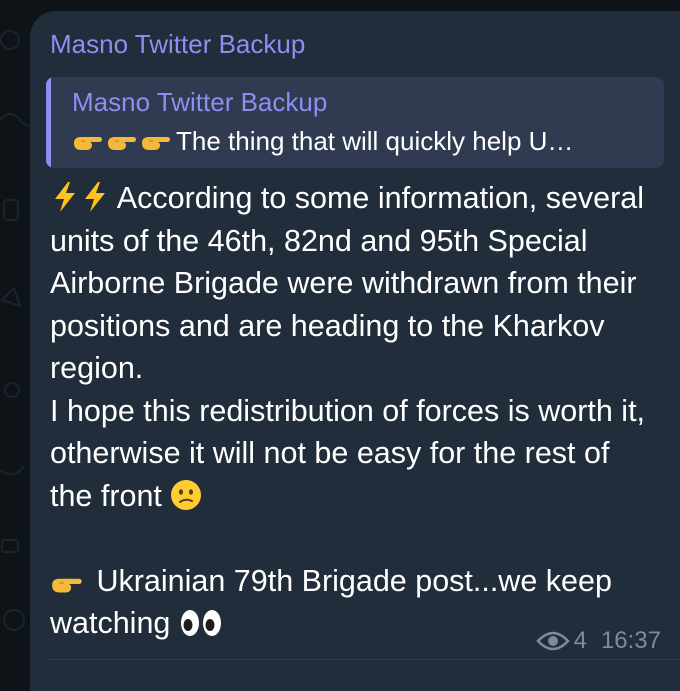 The image size is (680, 691). Describe the element at coordinates (200, 102) in the screenshot. I see `reply-sender-name: Masno Twitter Backup` at that location.